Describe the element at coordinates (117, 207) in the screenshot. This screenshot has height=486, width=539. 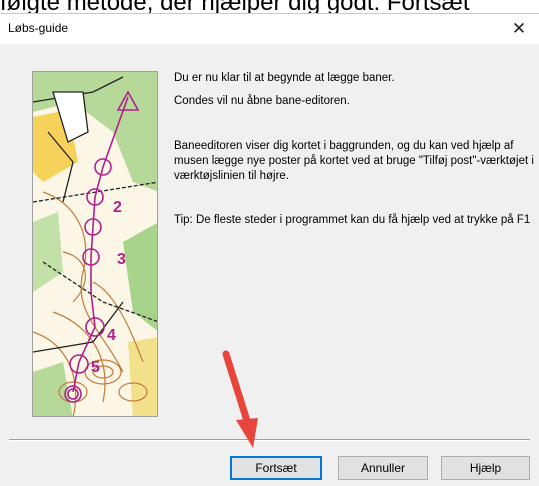
I see `map-control-label: 2` at that location.